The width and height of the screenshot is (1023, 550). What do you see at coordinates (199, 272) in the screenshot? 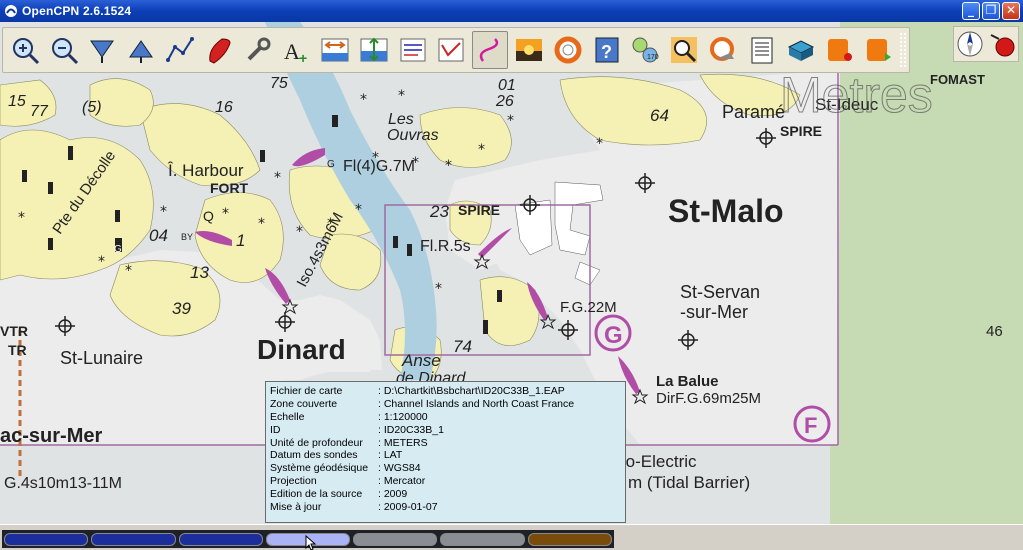
I see `depth-13: 13` at bounding box center [199, 272].